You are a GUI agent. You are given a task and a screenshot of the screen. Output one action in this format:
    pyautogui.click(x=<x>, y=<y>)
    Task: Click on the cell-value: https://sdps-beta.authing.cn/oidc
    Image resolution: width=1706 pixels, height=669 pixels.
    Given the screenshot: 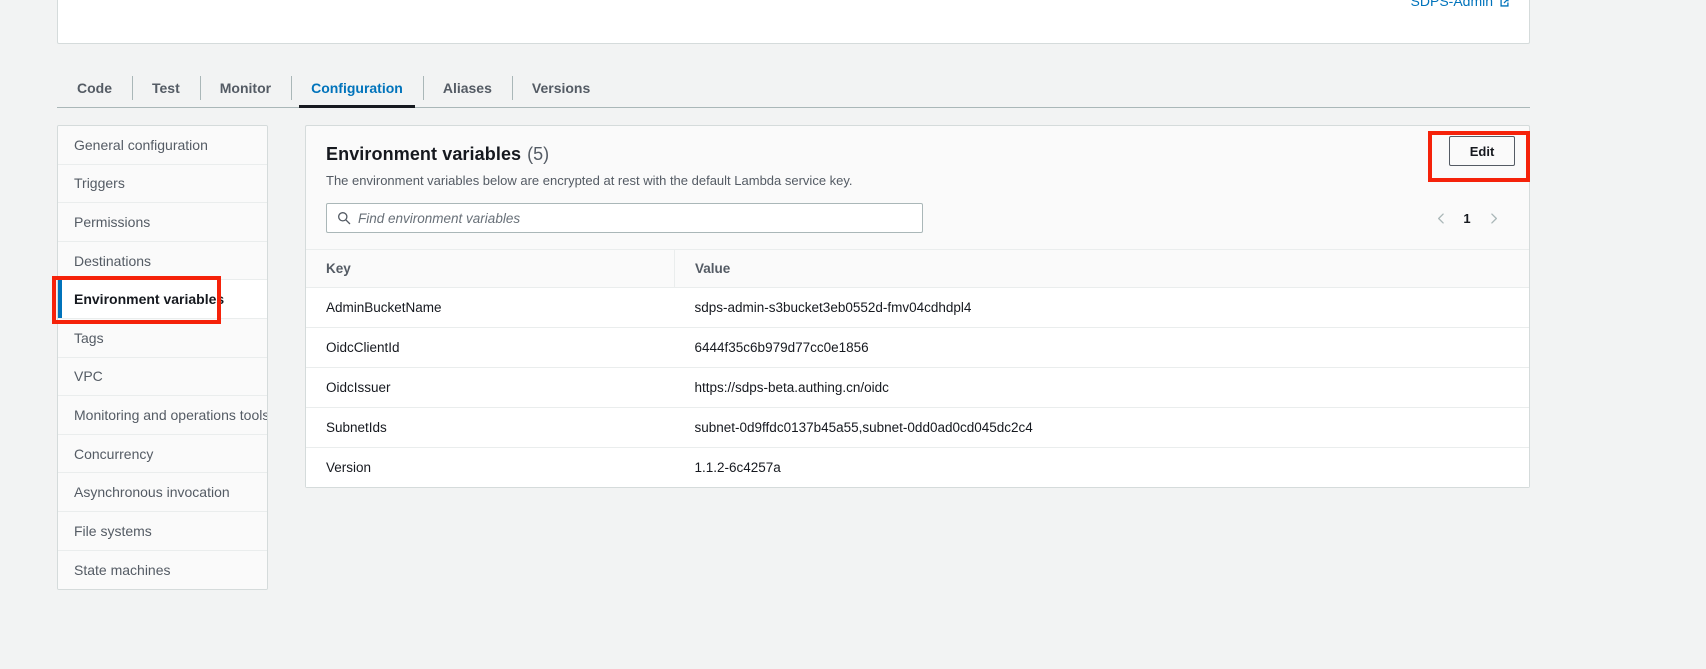 What is the action you would take?
    pyautogui.click(x=1101, y=387)
    